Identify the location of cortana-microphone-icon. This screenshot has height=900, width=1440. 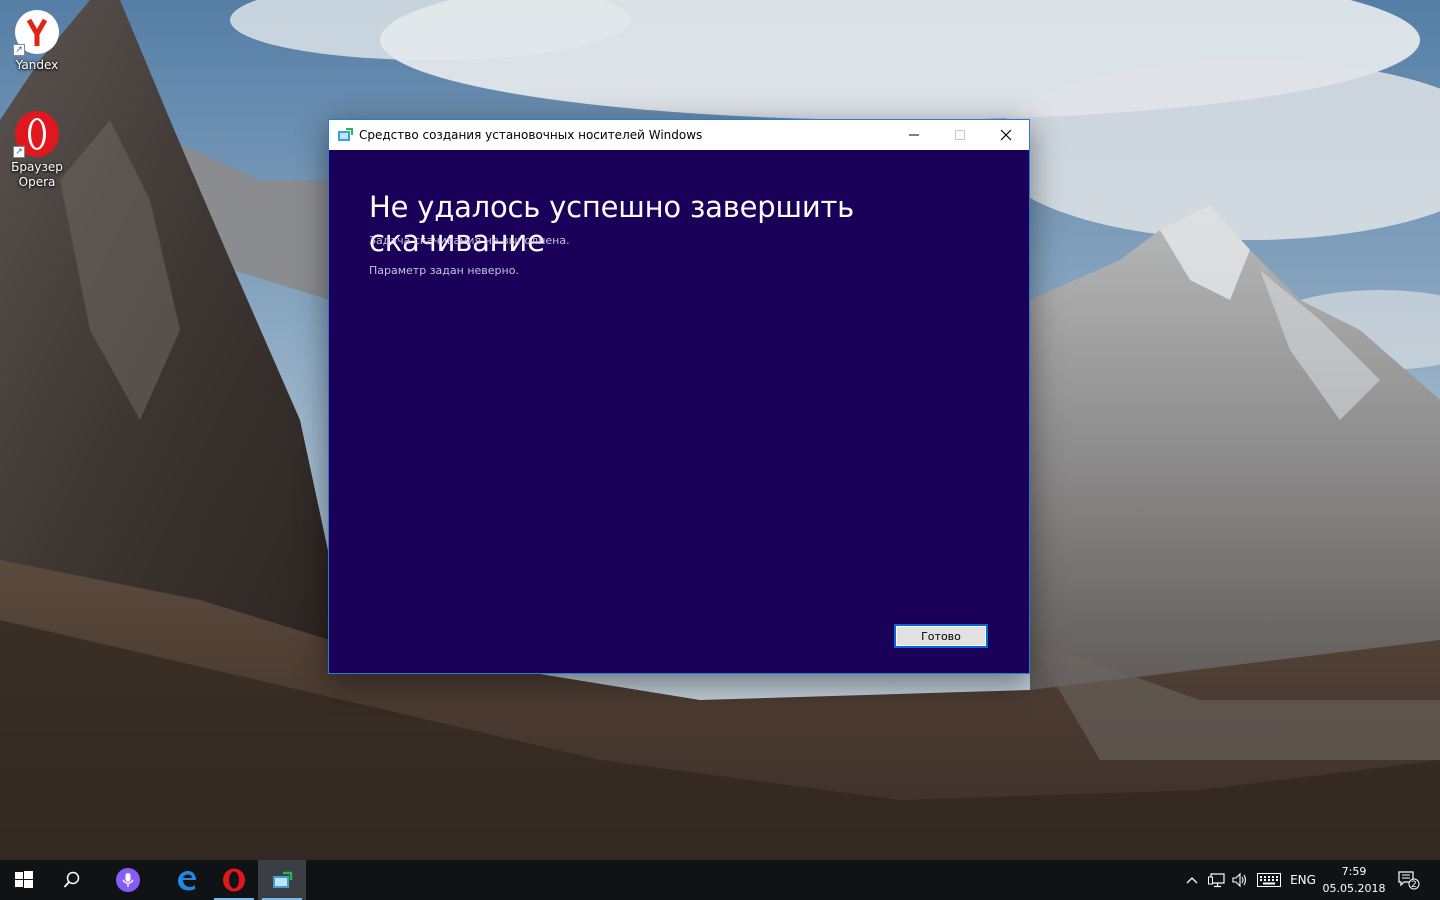
(128, 880).